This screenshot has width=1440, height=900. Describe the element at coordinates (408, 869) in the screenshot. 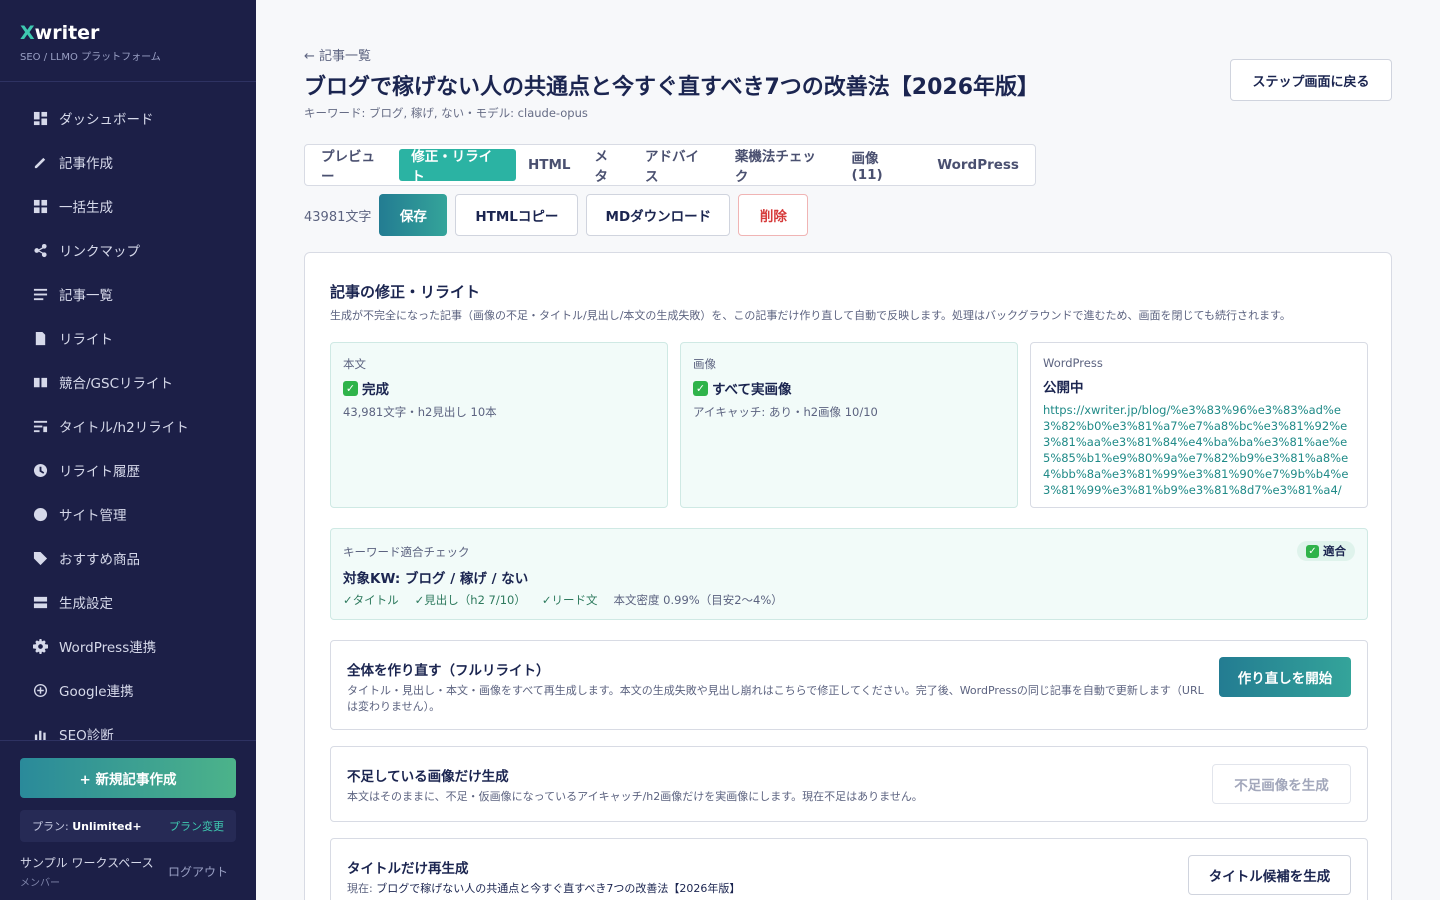

I see `section-title: タイトルだけ再生成` at that location.